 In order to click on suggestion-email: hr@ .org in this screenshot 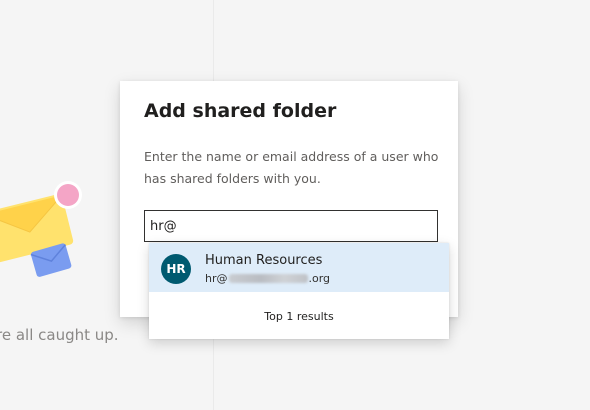, I will do `click(267, 278)`.